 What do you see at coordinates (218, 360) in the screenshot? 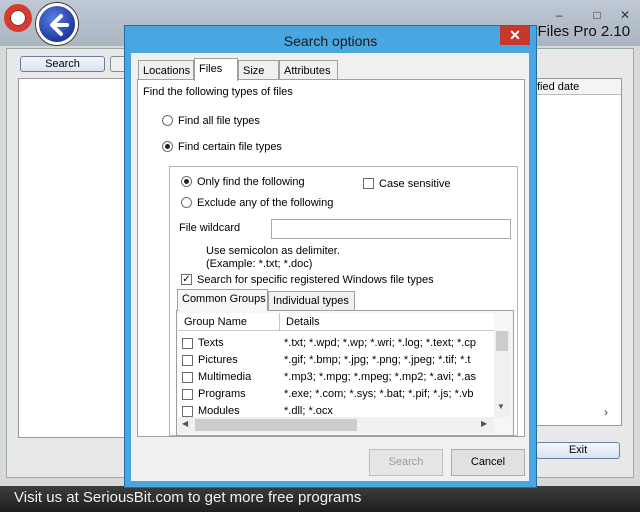
I see `group-name: Pictures` at bounding box center [218, 360].